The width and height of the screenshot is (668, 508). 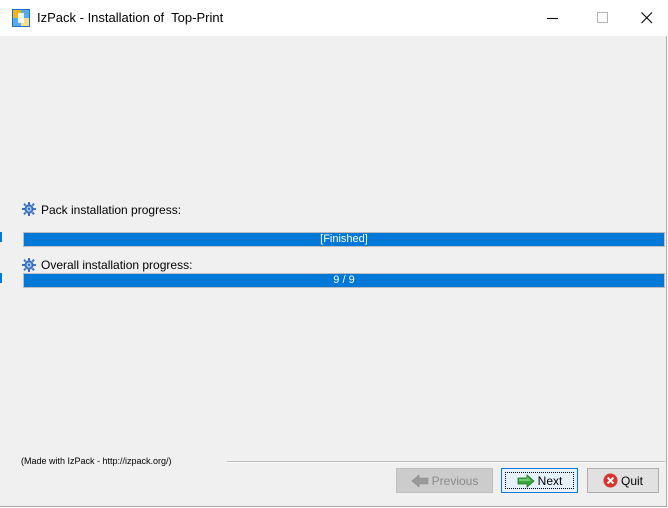 What do you see at coordinates (1, 237) in the screenshot?
I see `pack-progress-edge` at bounding box center [1, 237].